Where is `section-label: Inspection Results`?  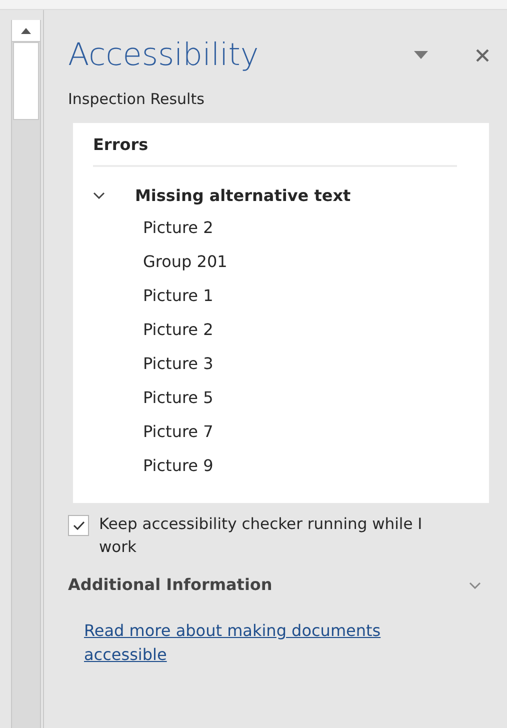
section-label: Inspection Results is located at coordinates (137, 99).